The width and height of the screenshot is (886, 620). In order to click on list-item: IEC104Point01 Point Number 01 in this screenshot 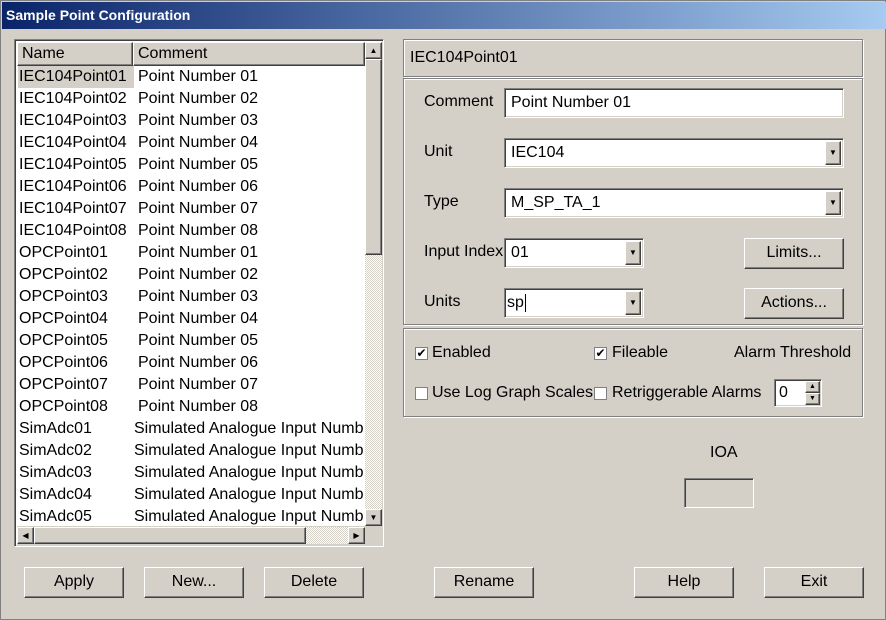, I will do `click(191, 77)`.